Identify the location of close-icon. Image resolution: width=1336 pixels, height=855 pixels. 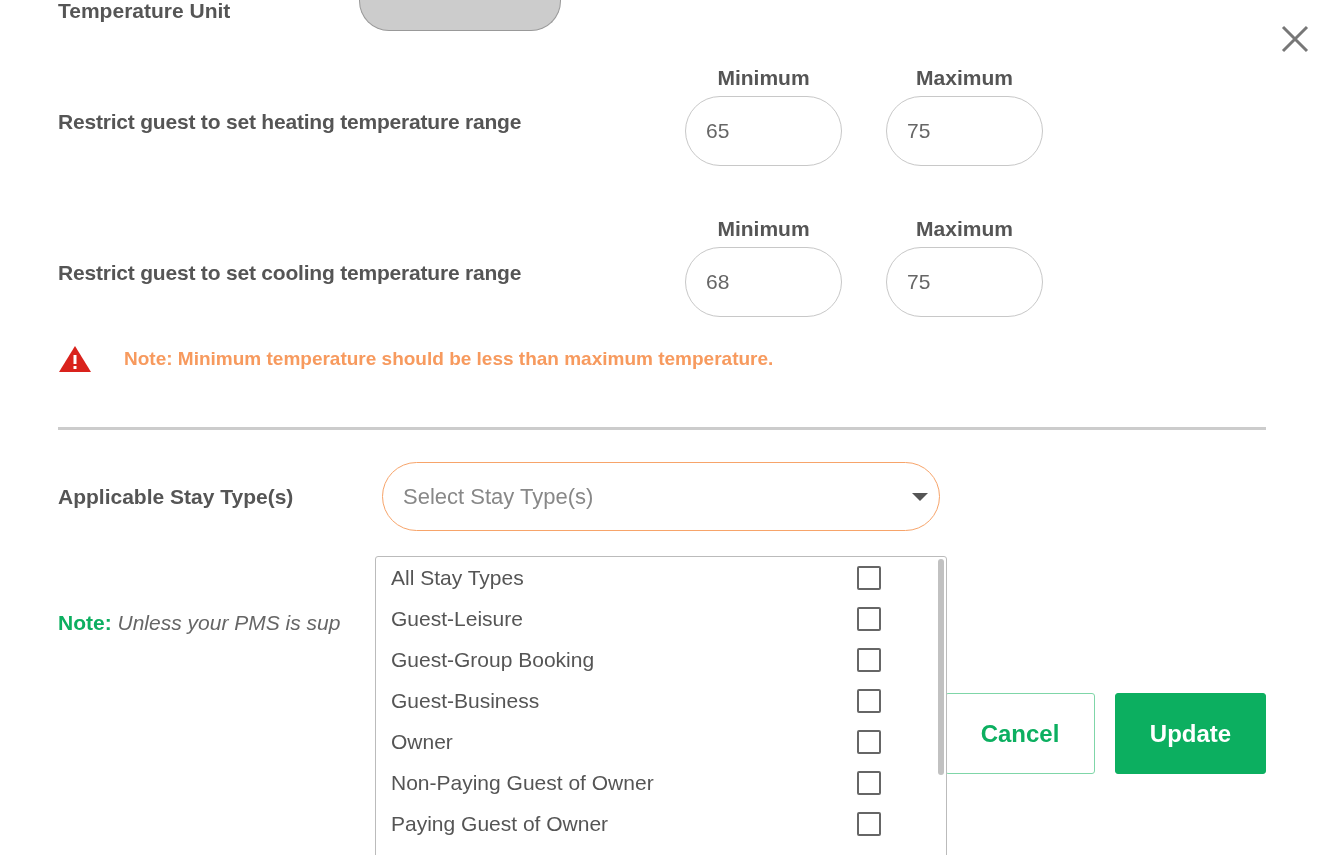
(1295, 39).